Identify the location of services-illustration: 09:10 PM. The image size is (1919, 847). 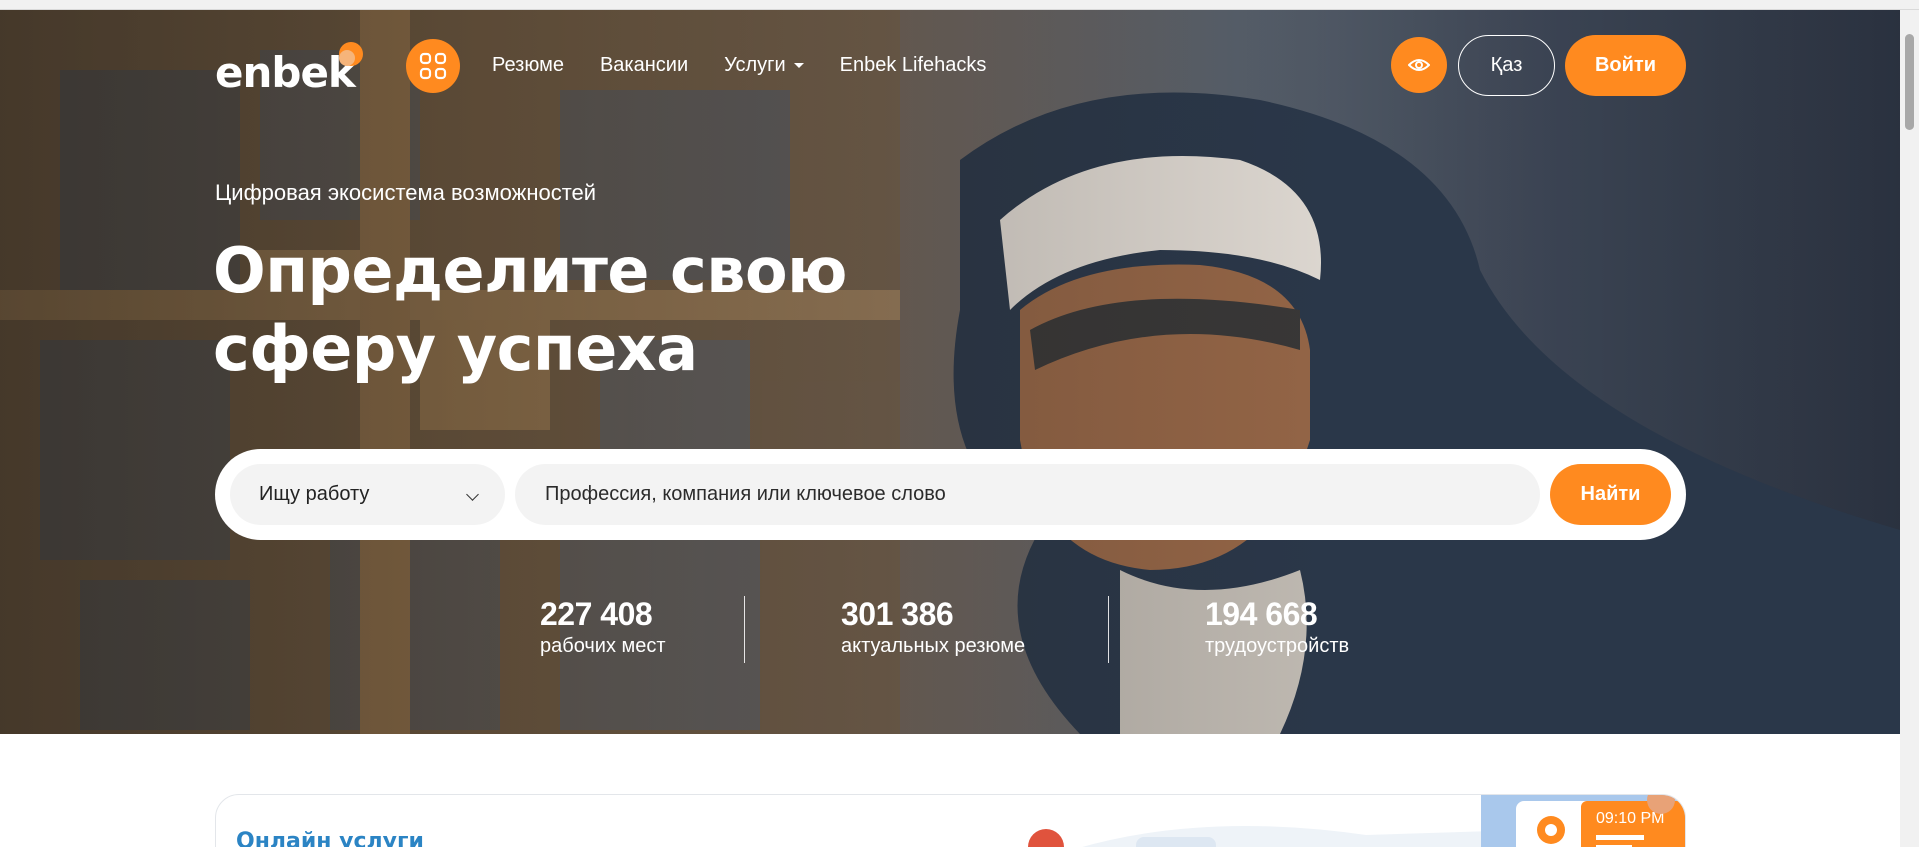
(1356, 821).